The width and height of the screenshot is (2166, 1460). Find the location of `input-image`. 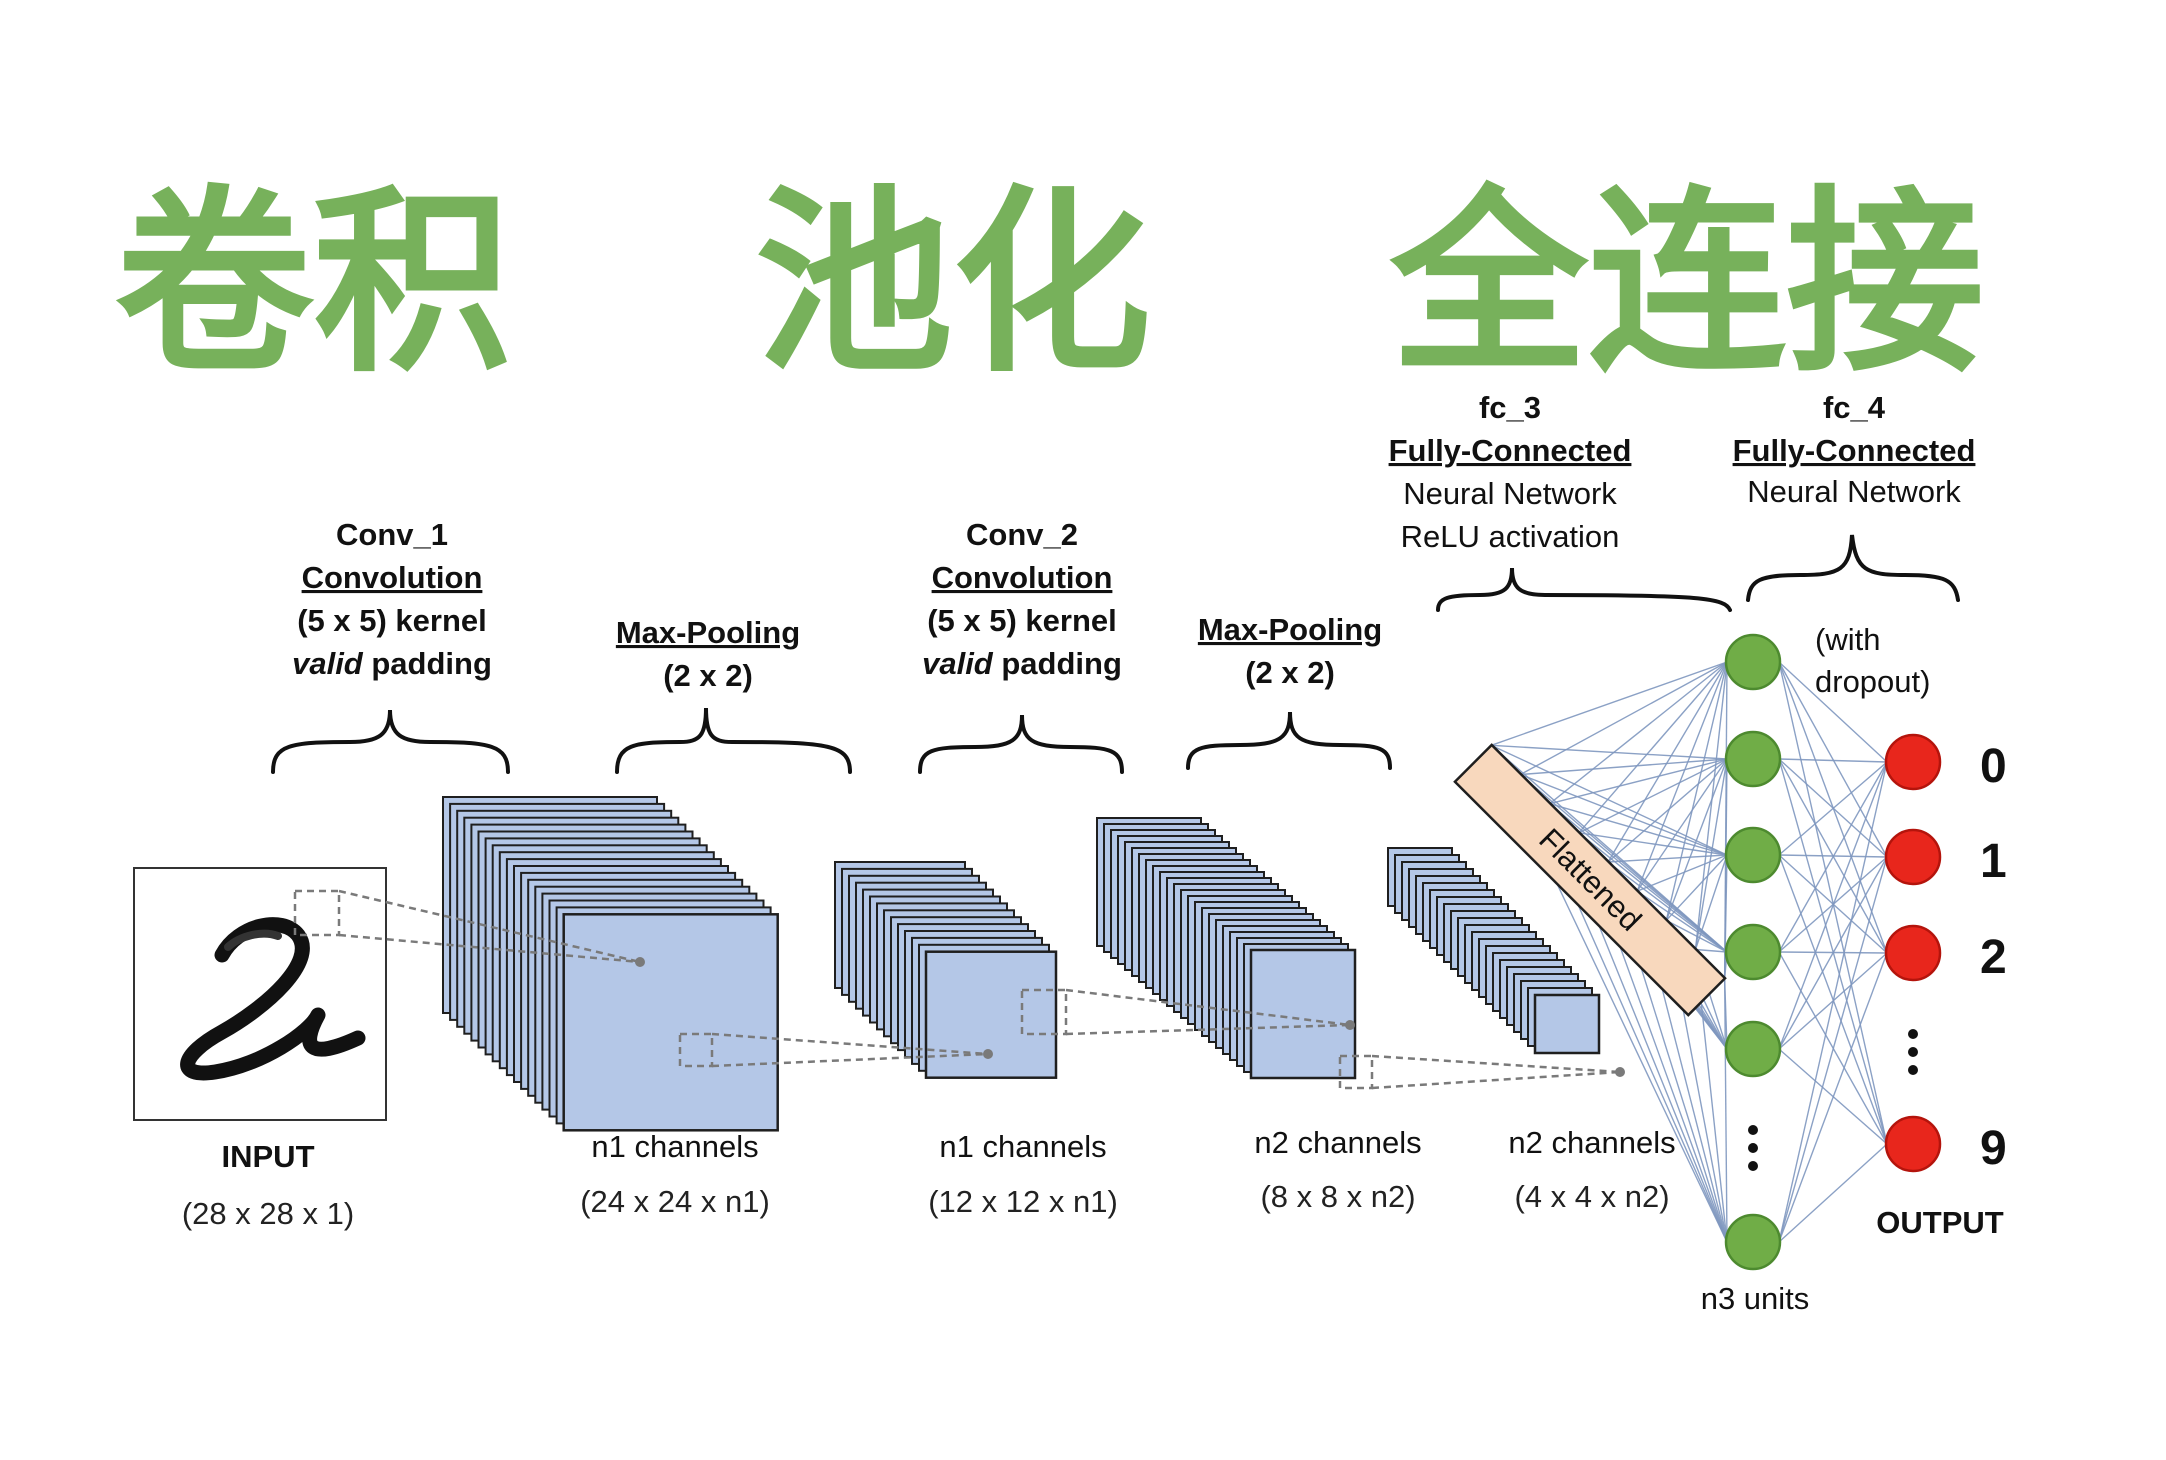

input-image is located at coordinates (260, 994).